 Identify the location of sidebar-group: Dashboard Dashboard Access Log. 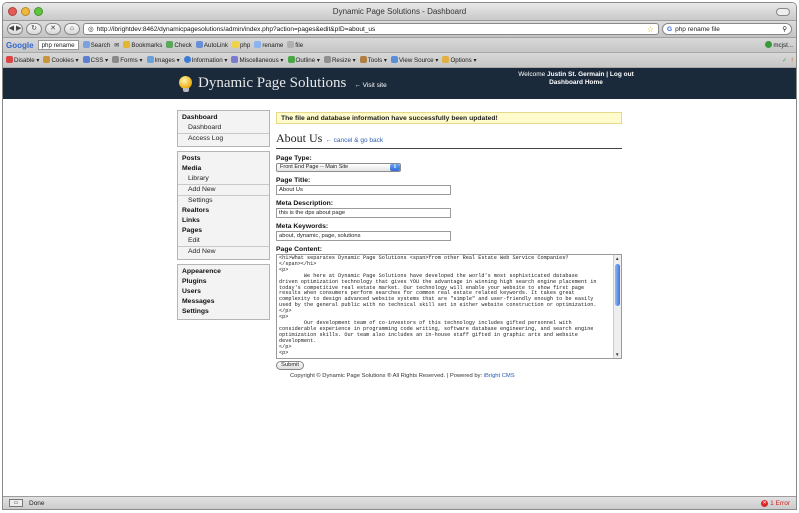
(223, 128).